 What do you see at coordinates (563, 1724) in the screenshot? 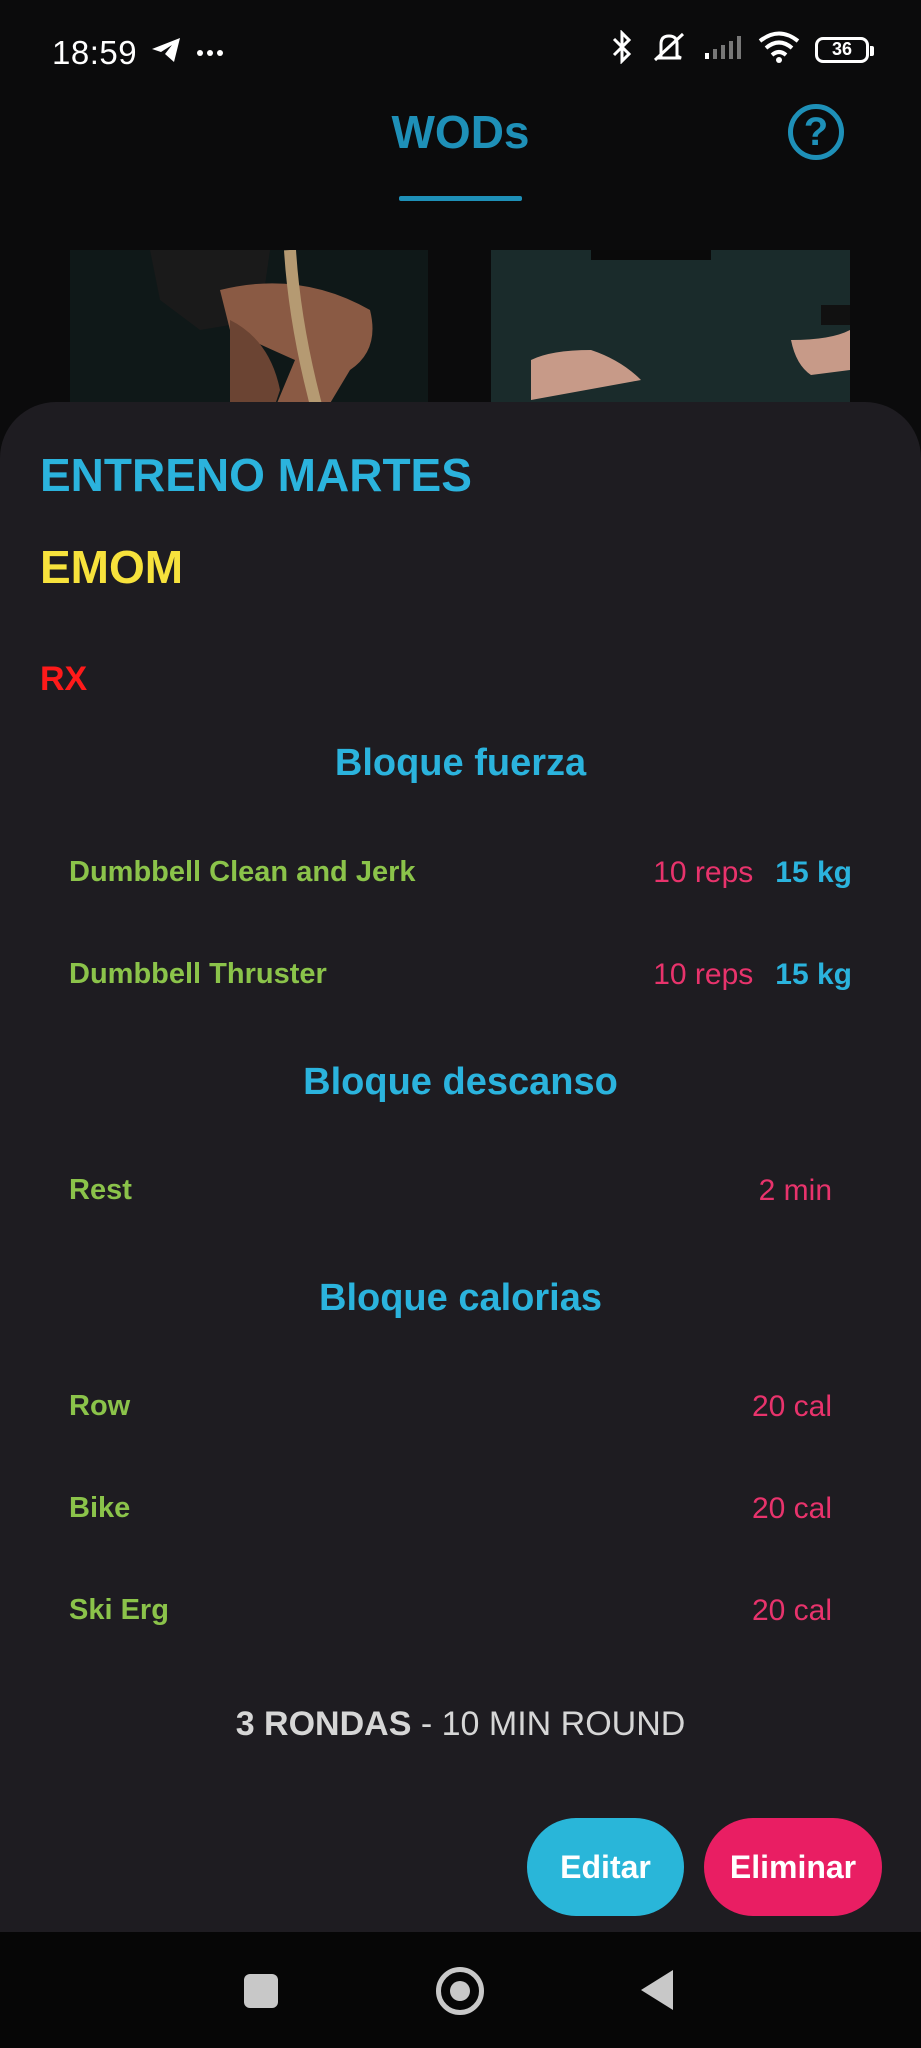
I see `summary-round-time: 10 MIN ROUND` at bounding box center [563, 1724].